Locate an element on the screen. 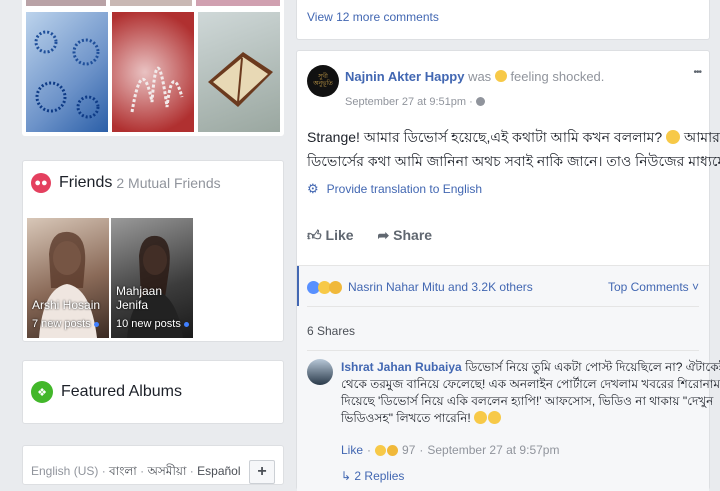  gear-icon: ⚙ is located at coordinates (313, 188).